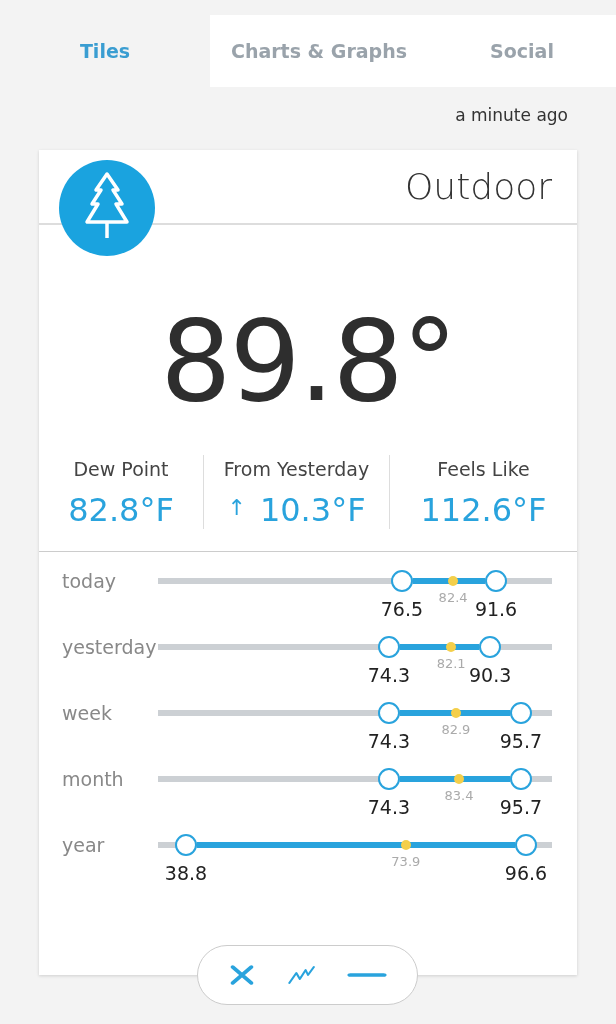 The image size is (616, 1024). I want to click on range-label: yesterday, so click(109, 648).